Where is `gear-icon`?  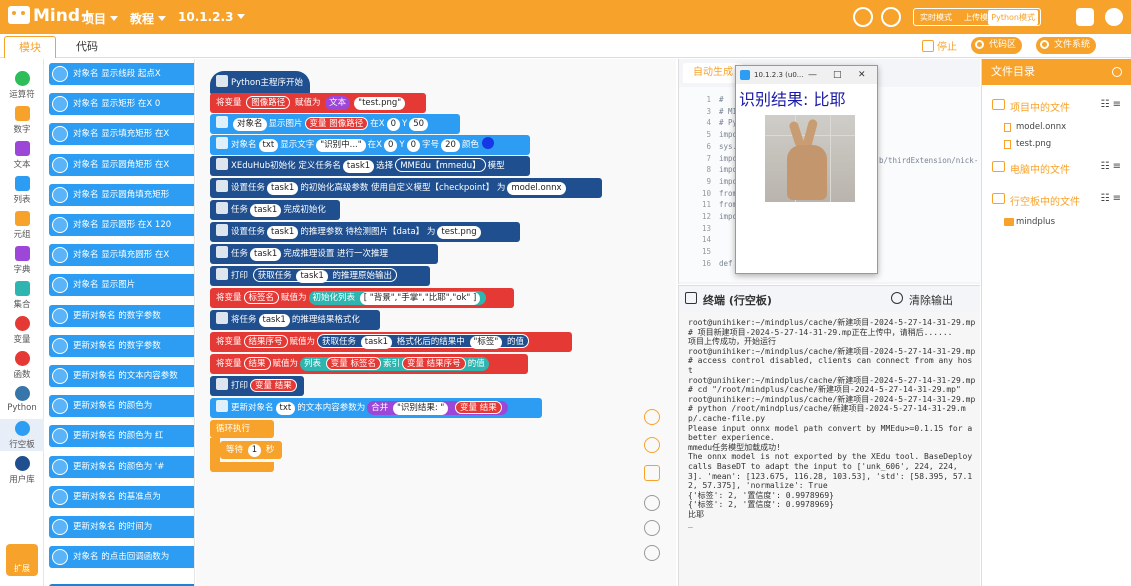
gear-icon is located at coordinates (1114, 17).